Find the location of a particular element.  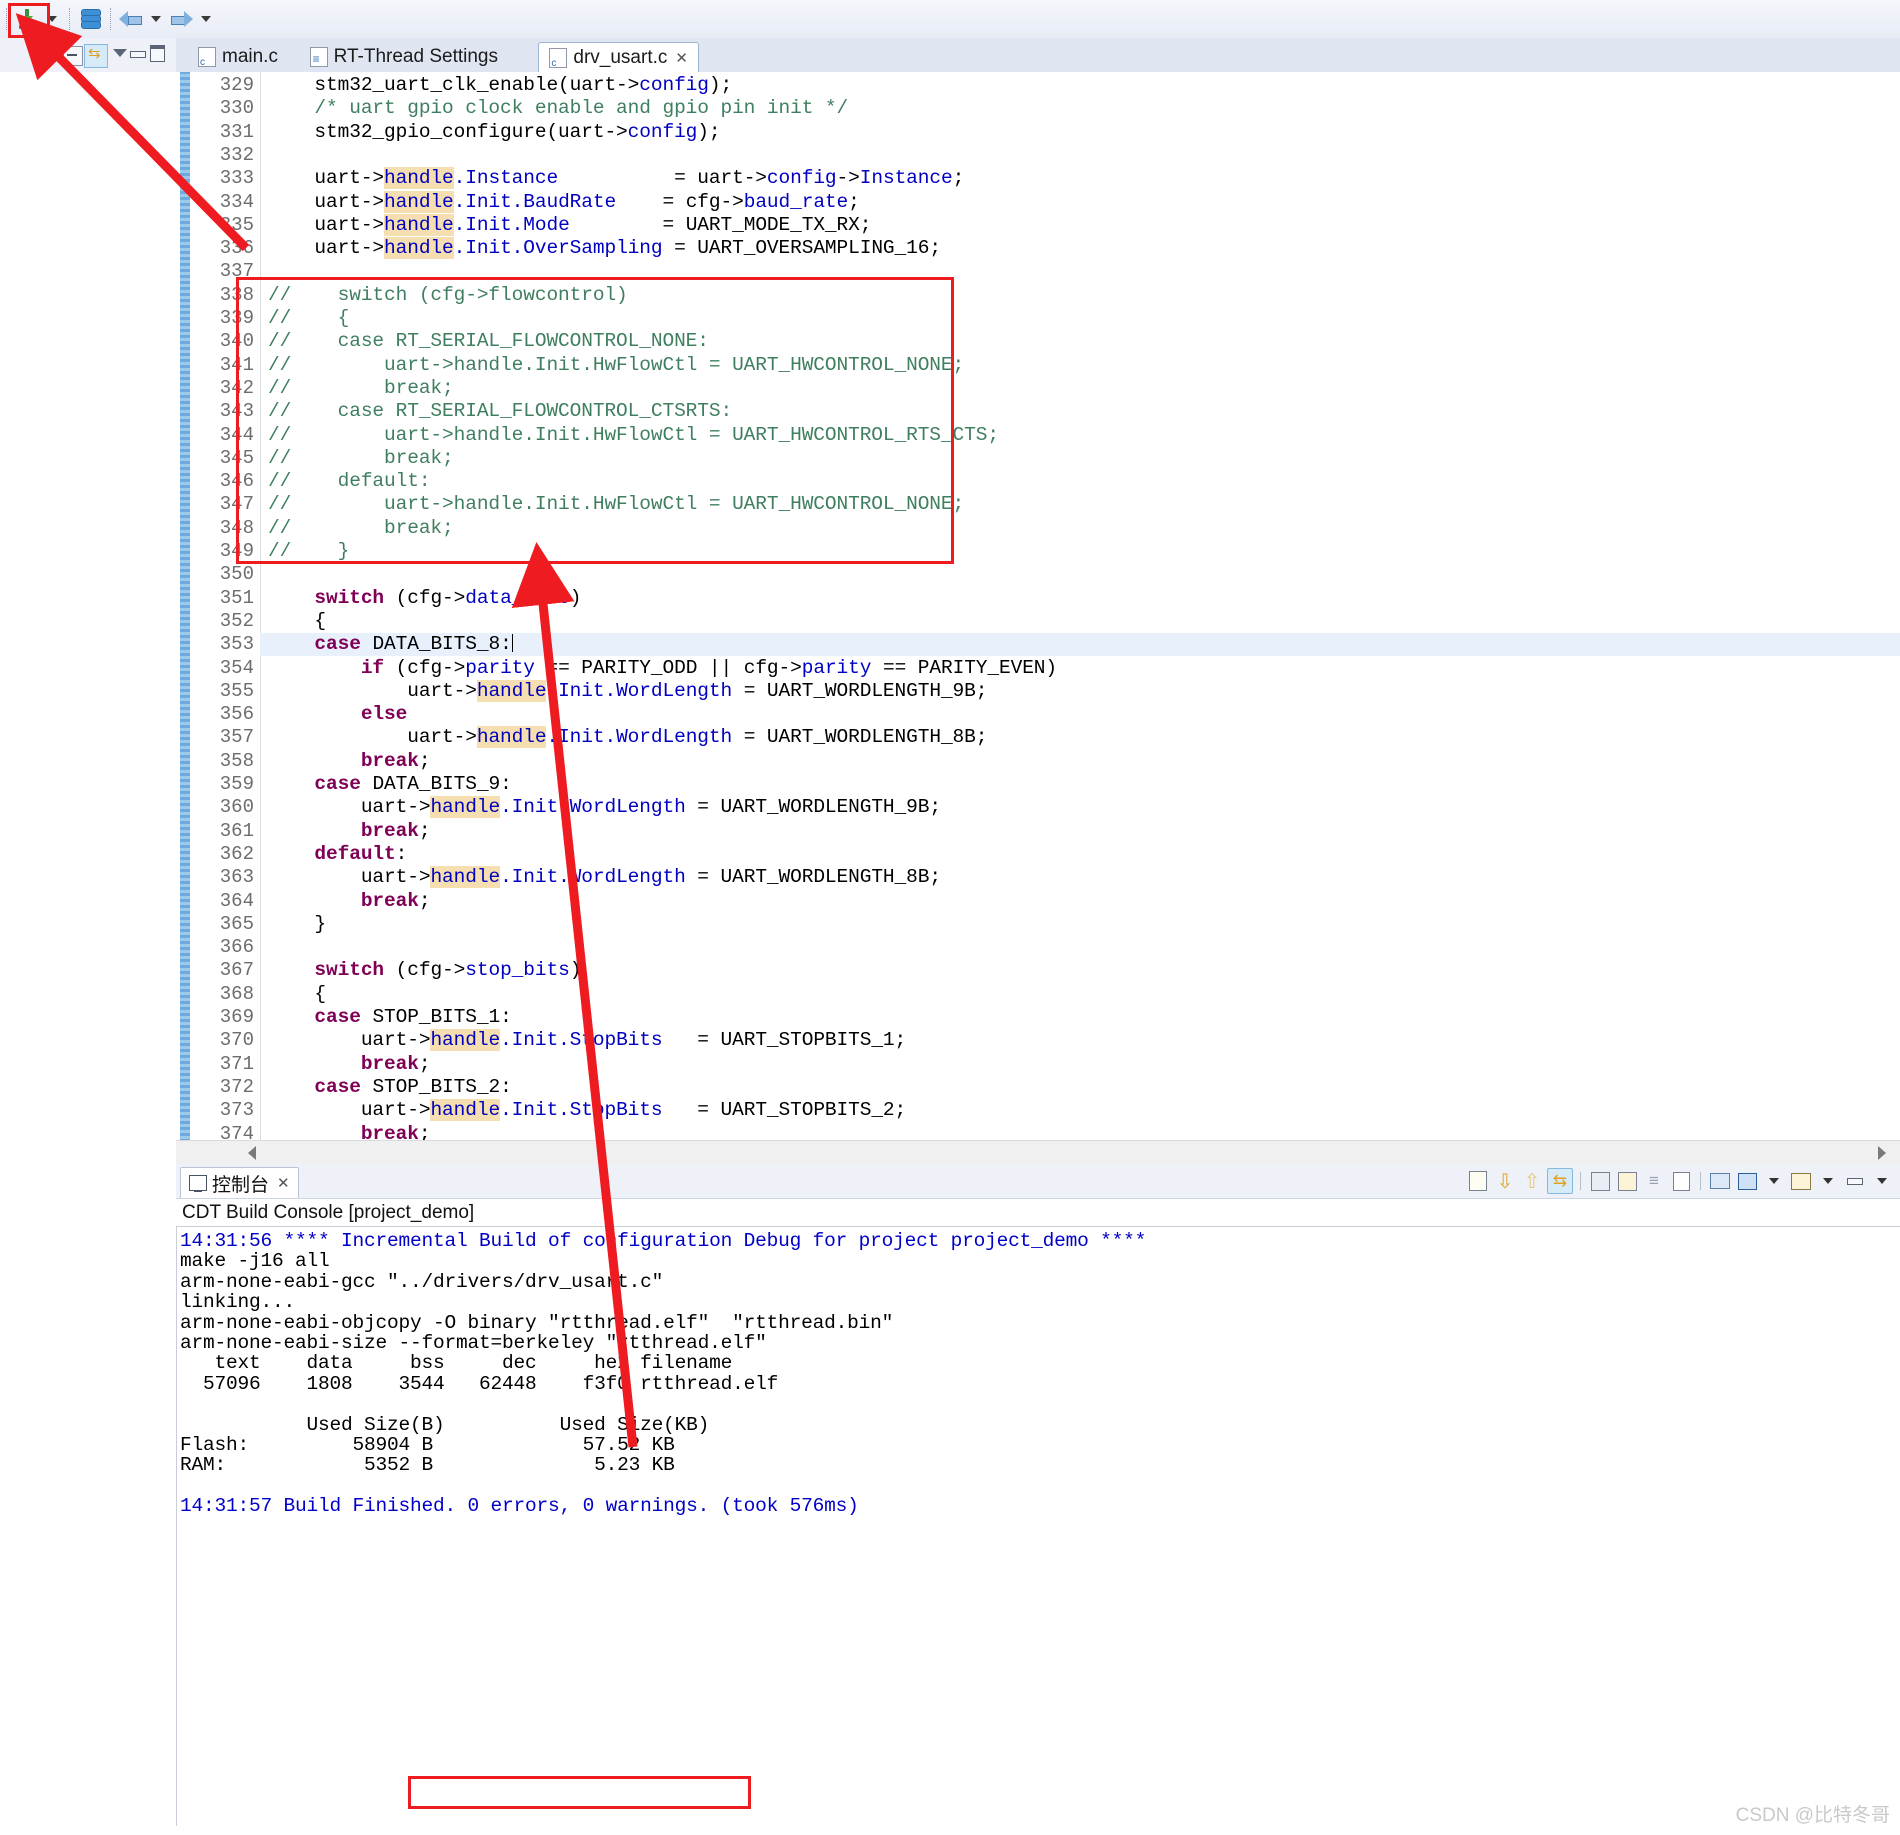

line-number: 369 is located at coordinates (236, 1017).